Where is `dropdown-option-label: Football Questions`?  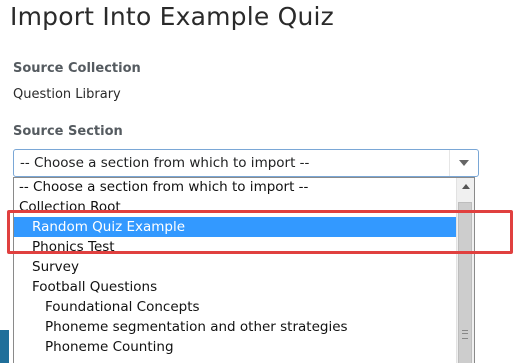 dropdown-option-label: Football Questions is located at coordinates (95, 287).